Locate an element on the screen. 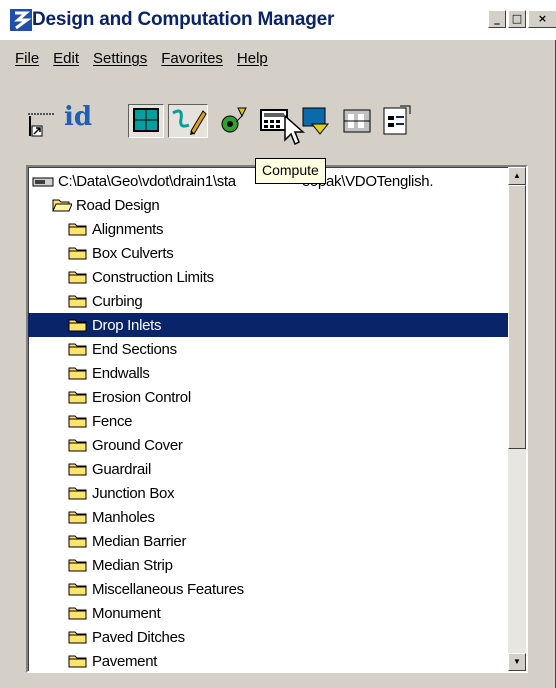  tree-item: Paved Ditches is located at coordinates (269, 637).